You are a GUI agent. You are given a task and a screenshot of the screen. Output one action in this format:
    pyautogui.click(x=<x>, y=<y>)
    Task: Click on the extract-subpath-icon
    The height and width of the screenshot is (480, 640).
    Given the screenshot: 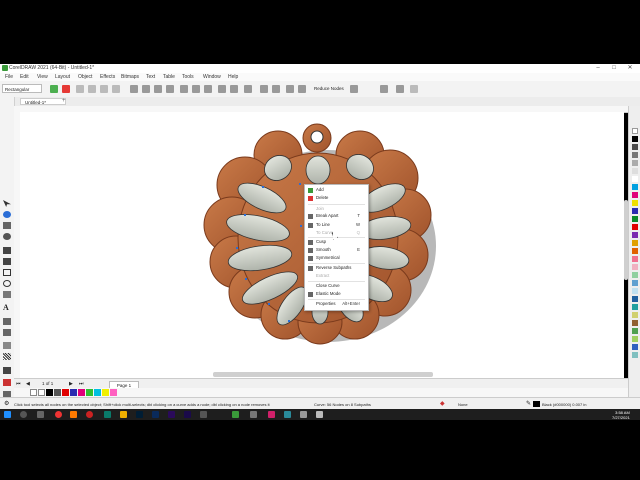 What is the action you would take?
    pyautogui.click(x=196, y=89)
    